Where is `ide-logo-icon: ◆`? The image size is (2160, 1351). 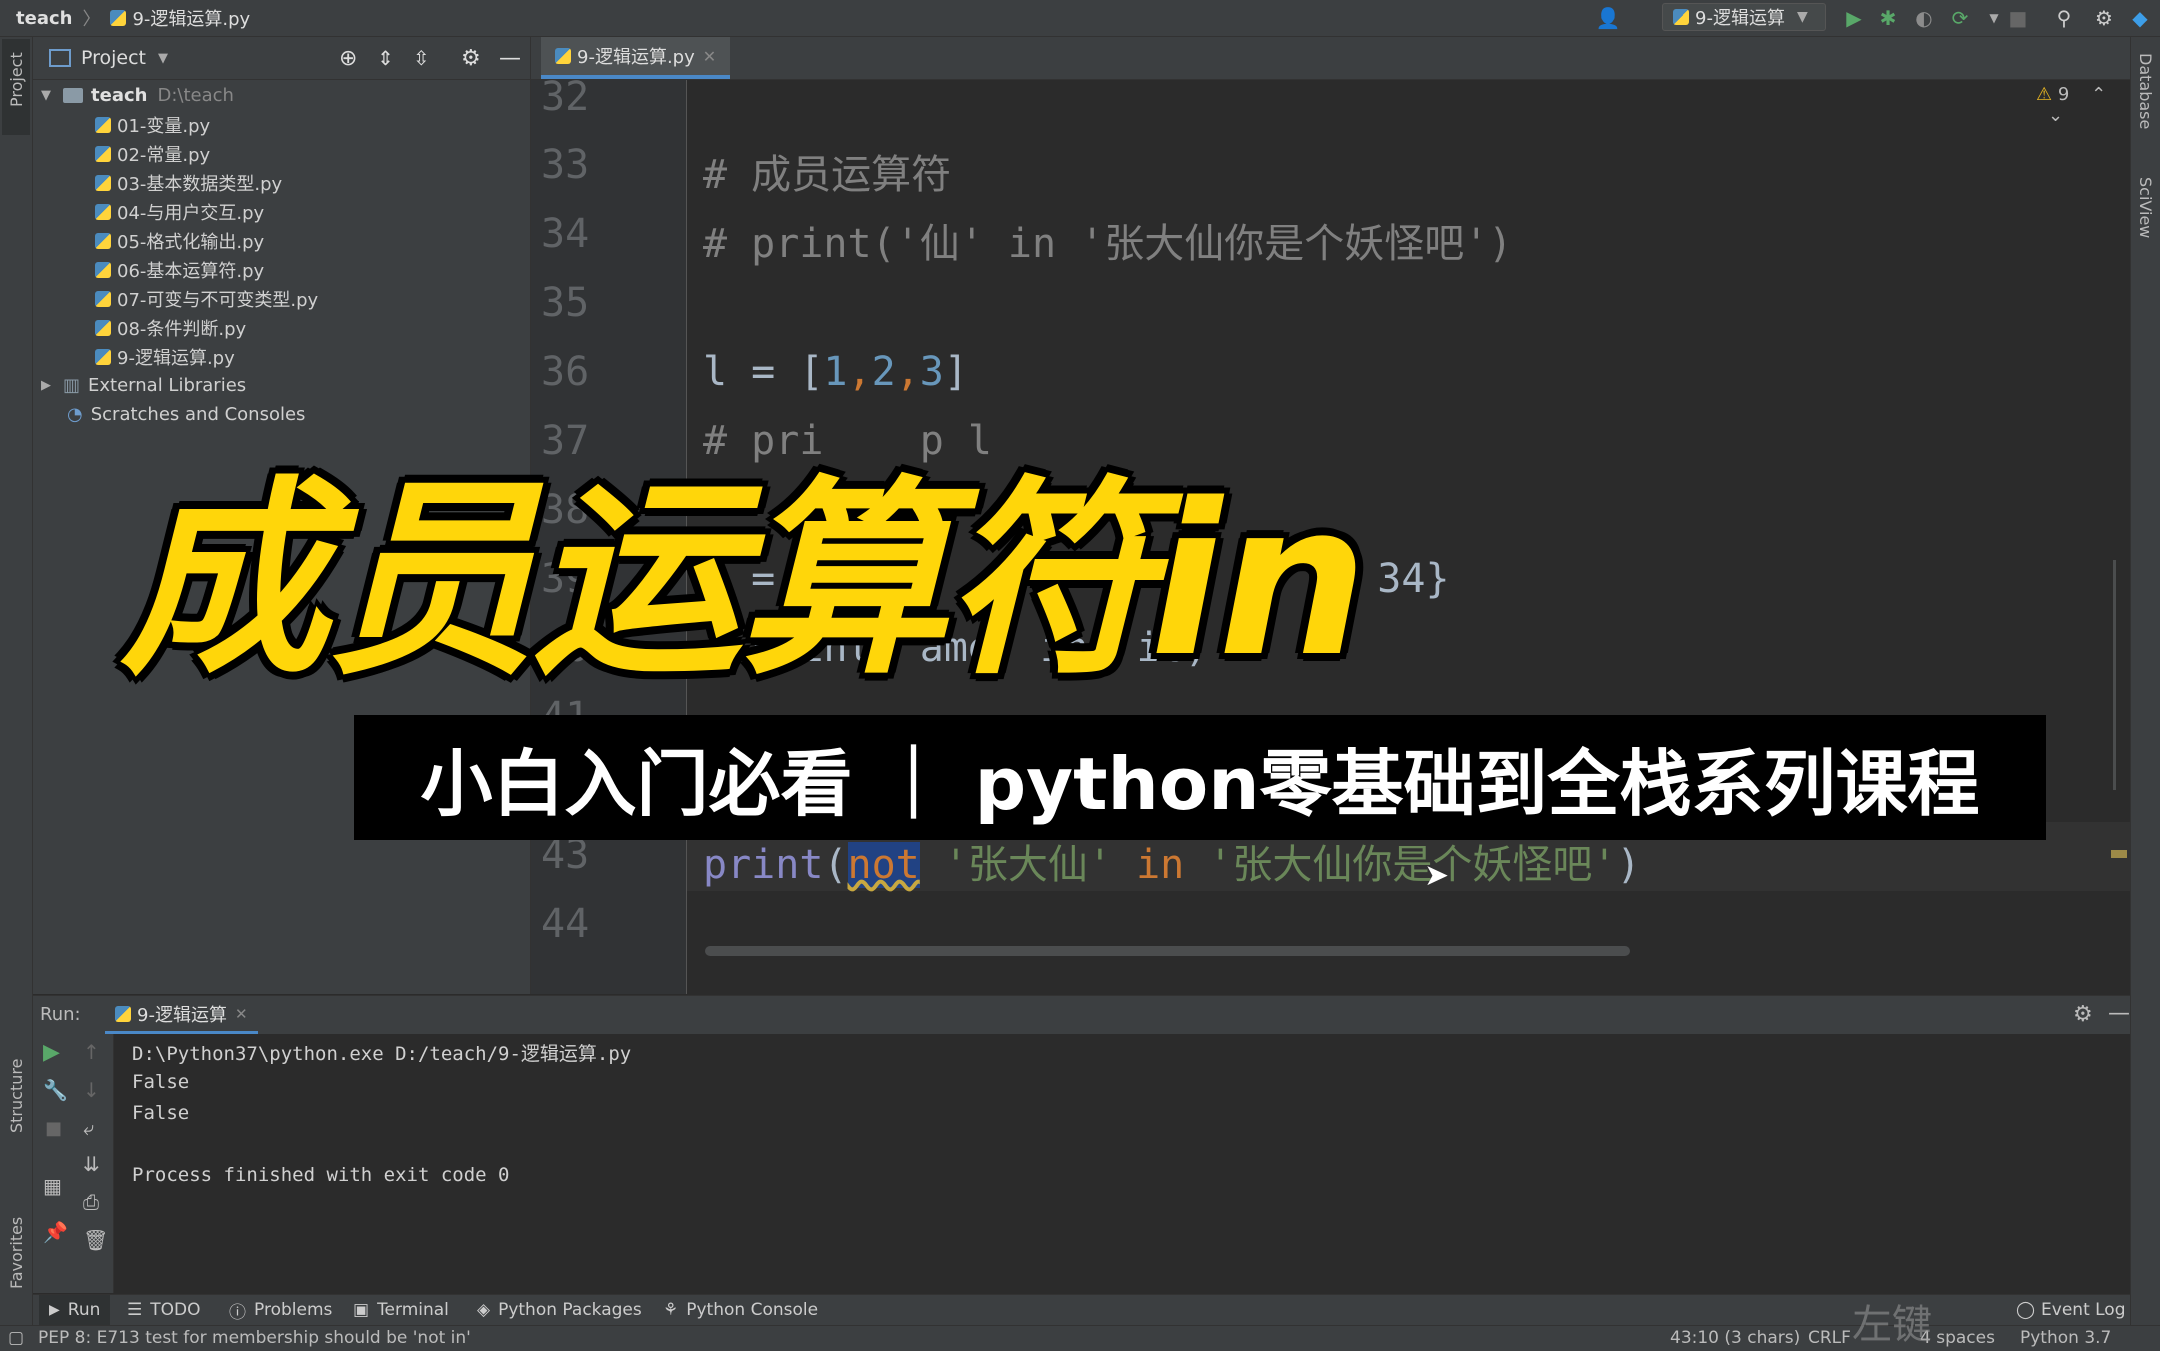 ide-logo-icon: ◆ is located at coordinates (2140, 18).